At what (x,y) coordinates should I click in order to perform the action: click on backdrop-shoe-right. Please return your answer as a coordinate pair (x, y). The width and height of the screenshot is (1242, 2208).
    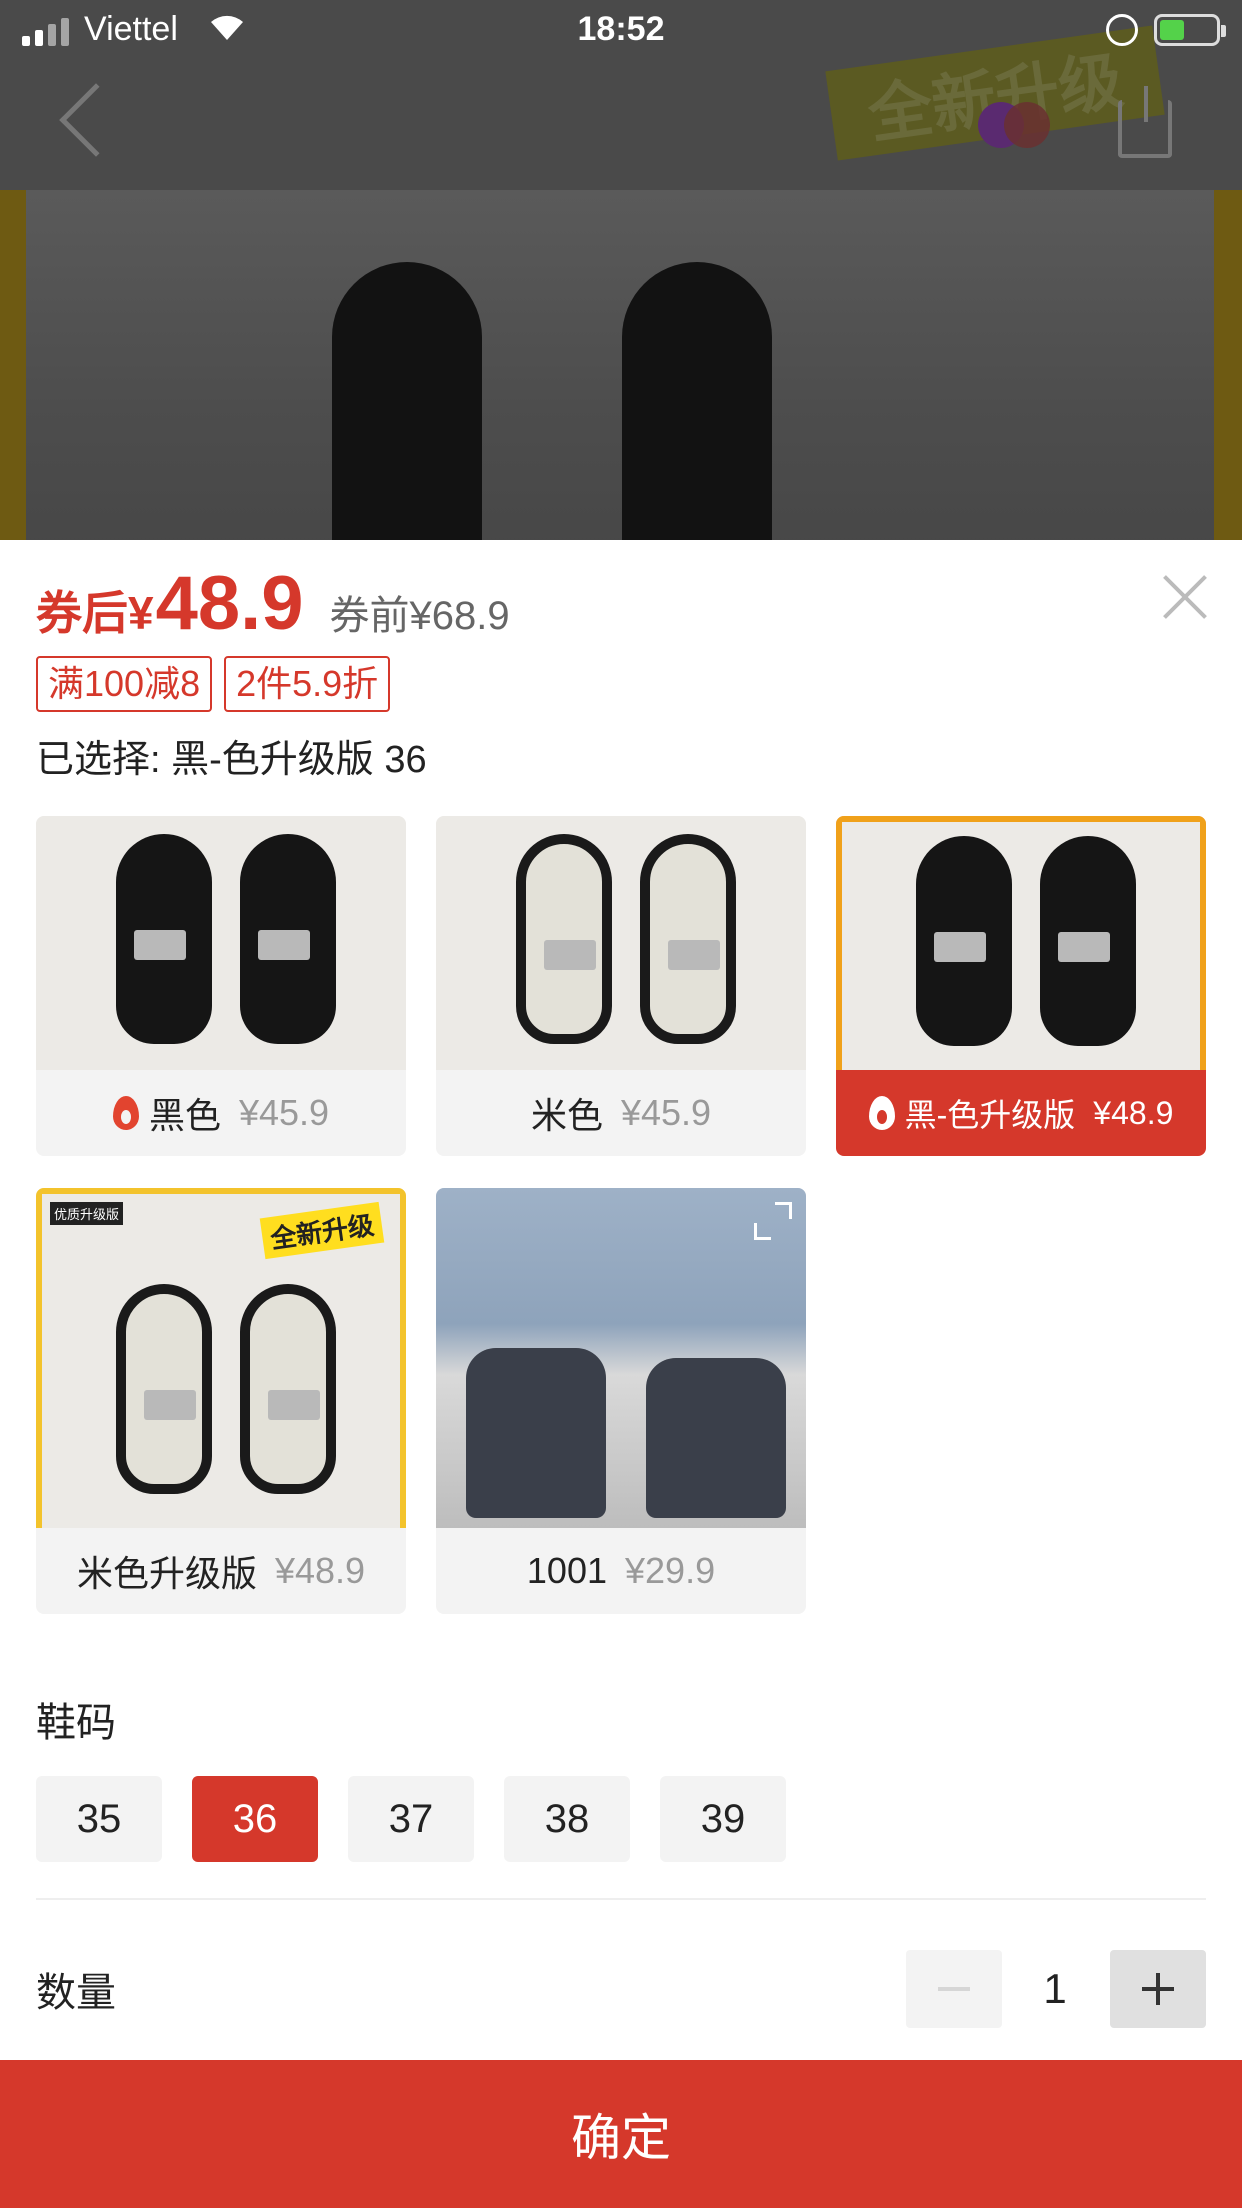
    Looking at the image, I should click on (697, 401).